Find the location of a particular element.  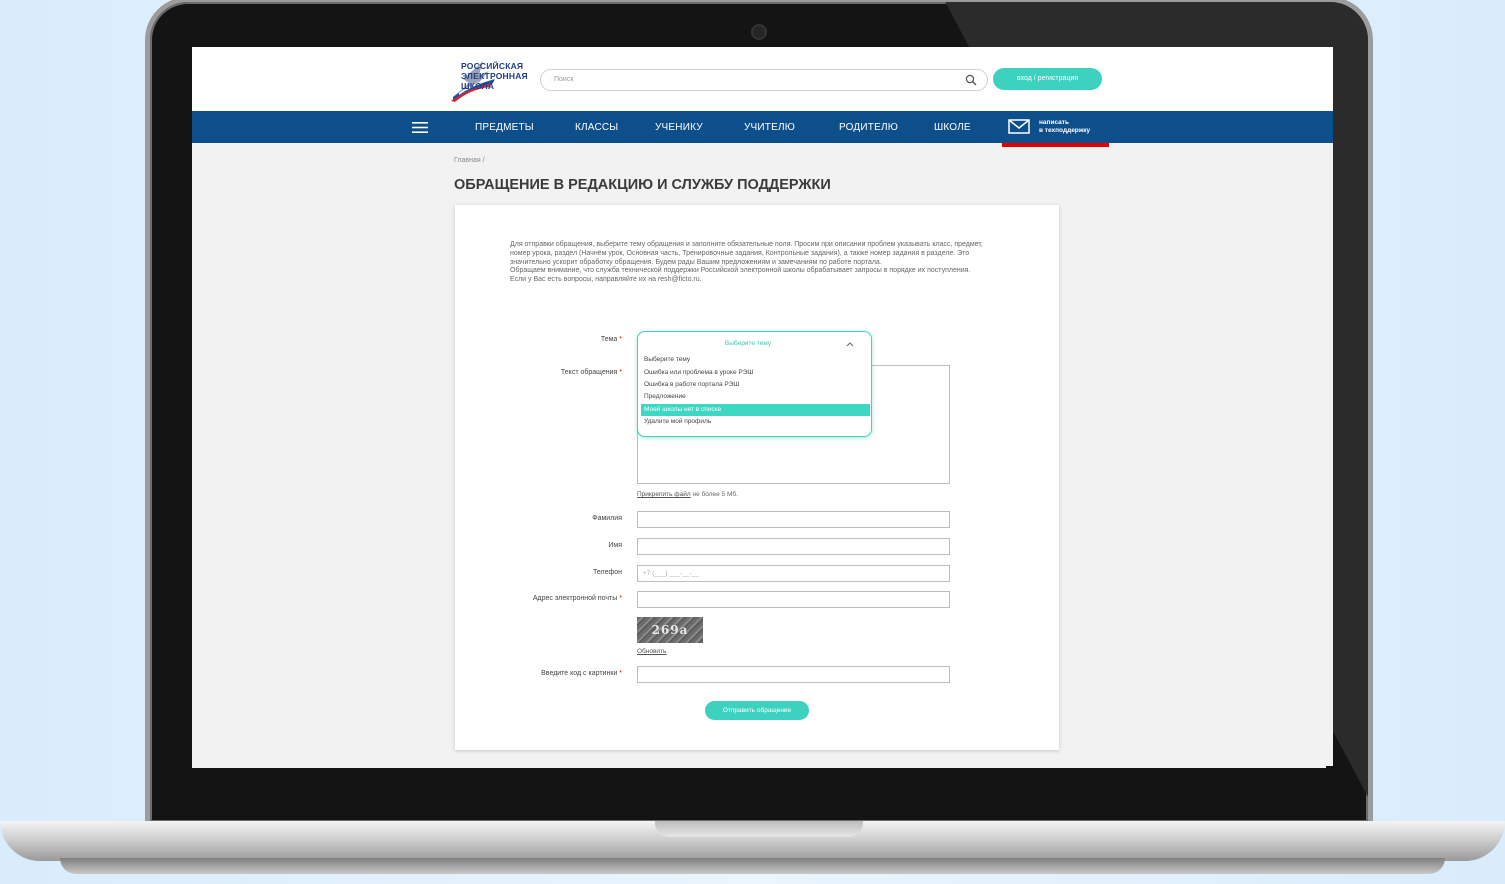

logo-line-2: ЭЛЕКТРОННАЯ is located at coordinates (494, 76).